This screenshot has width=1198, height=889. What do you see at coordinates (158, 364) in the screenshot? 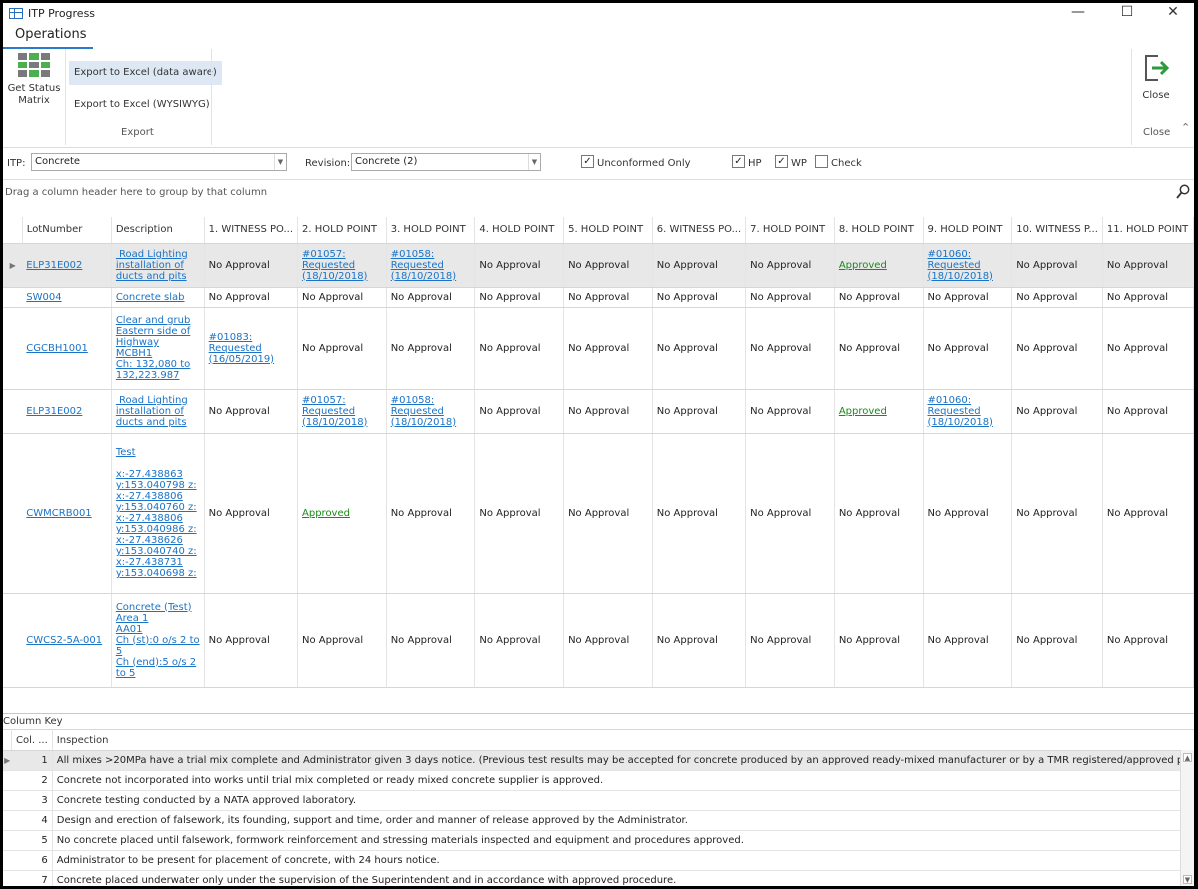
I see `description-link-line: Ch: 132,080 to` at bounding box center [158, 364].